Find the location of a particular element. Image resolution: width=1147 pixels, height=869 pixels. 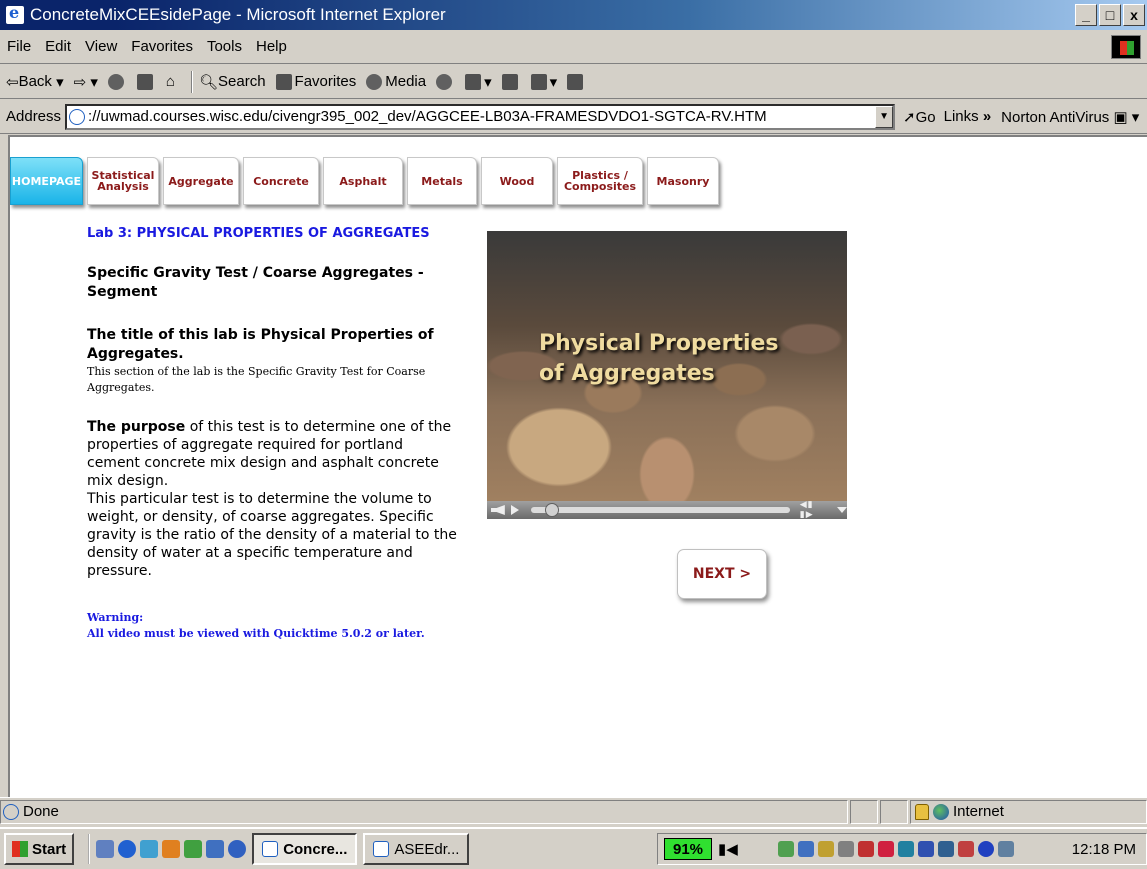

security-zone: Internet is located at coordinates (1028, 811).